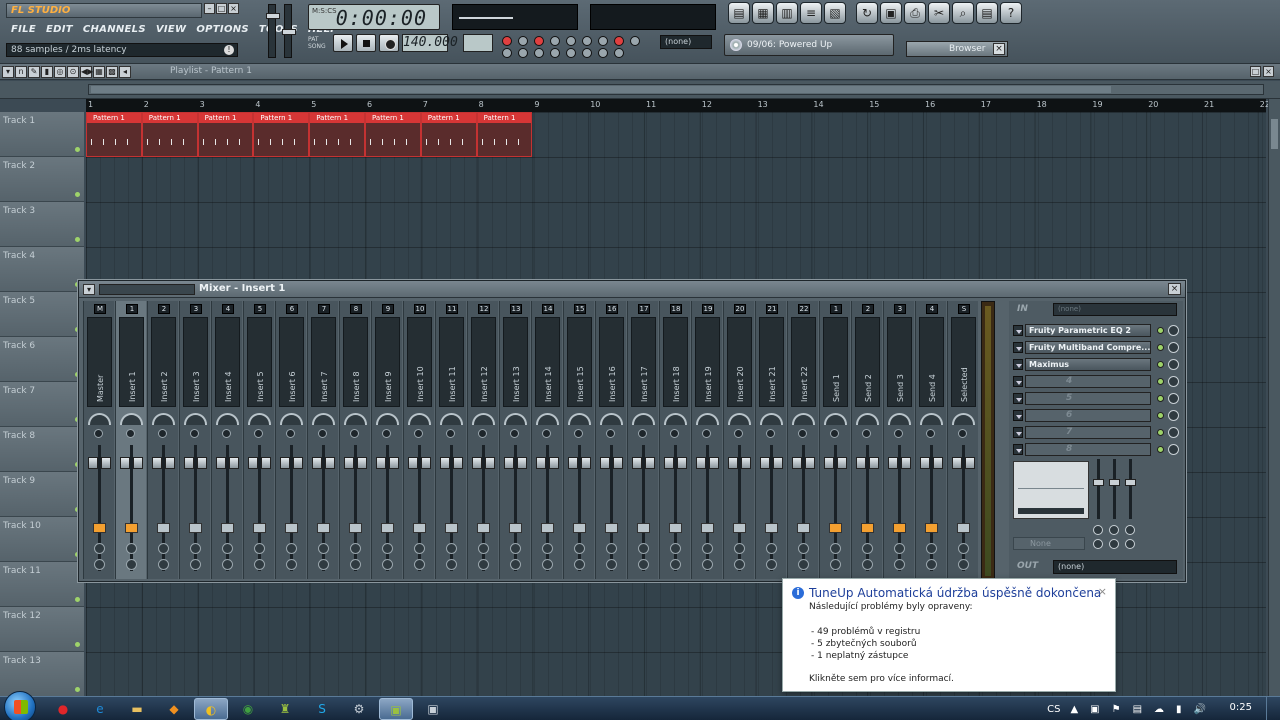  Describe the element at coordinates (63, 709) in the screenshot. I see `opera-icon: ●` at that location.